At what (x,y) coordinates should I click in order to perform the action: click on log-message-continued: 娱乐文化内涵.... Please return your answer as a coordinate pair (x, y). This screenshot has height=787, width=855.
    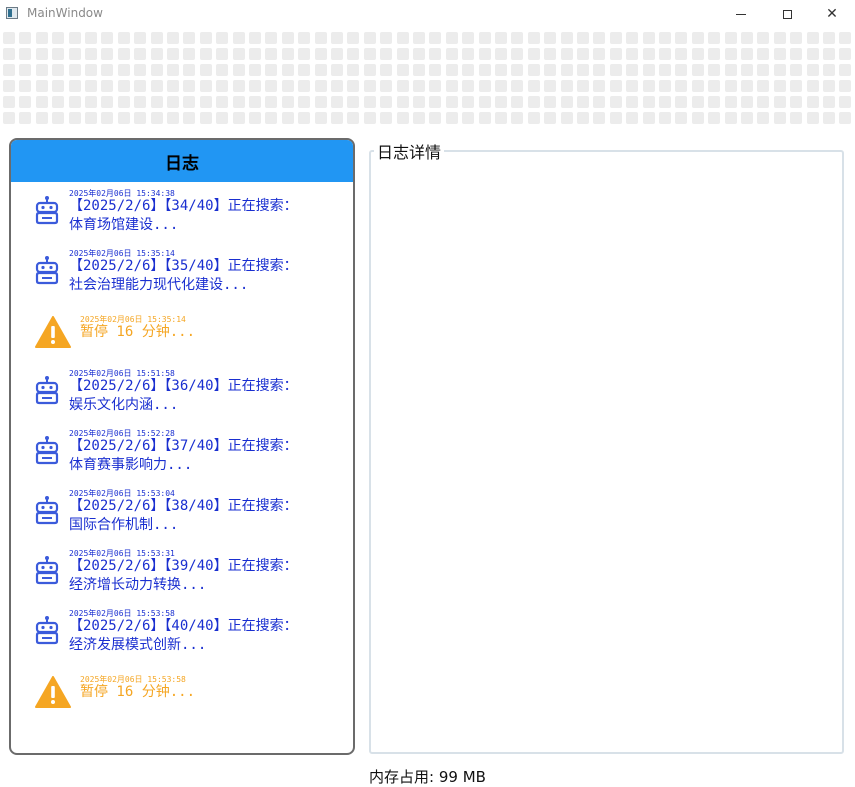
    Looking at the image, I should click on (124, 405).